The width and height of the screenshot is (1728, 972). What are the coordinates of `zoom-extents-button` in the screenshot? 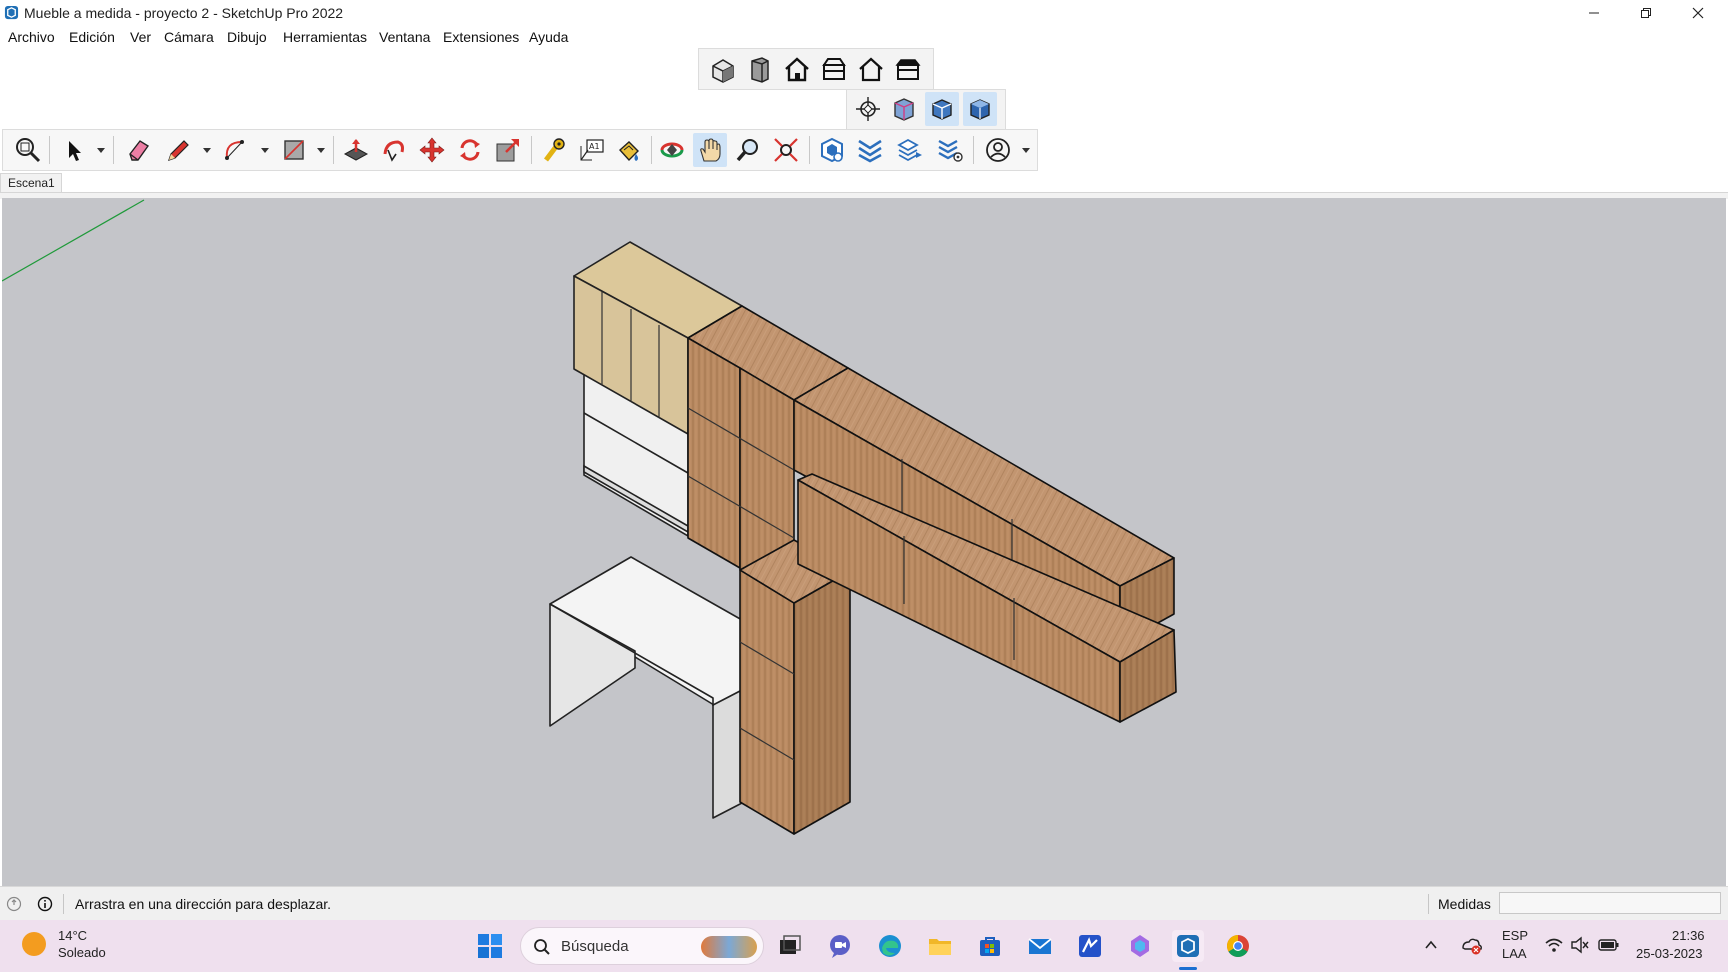 It's located at (786, 150).